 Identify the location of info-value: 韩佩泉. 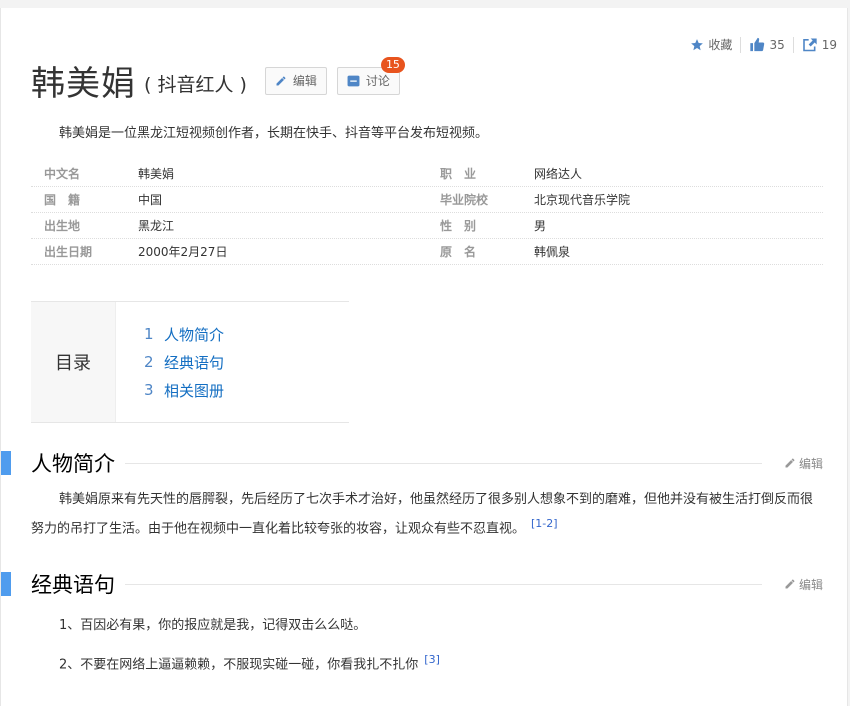
(552, 252).